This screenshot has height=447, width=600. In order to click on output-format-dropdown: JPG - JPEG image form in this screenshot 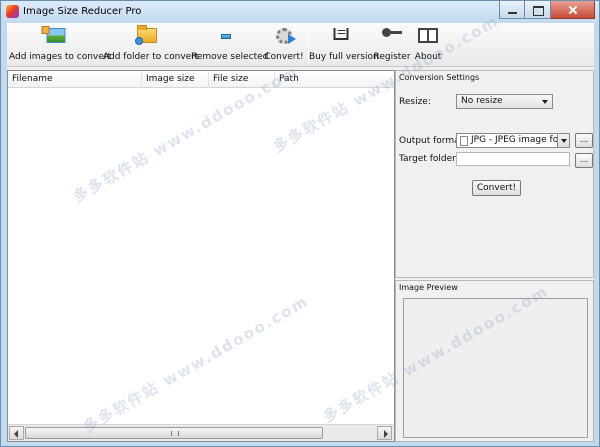, I will do `click(513, 140)`.